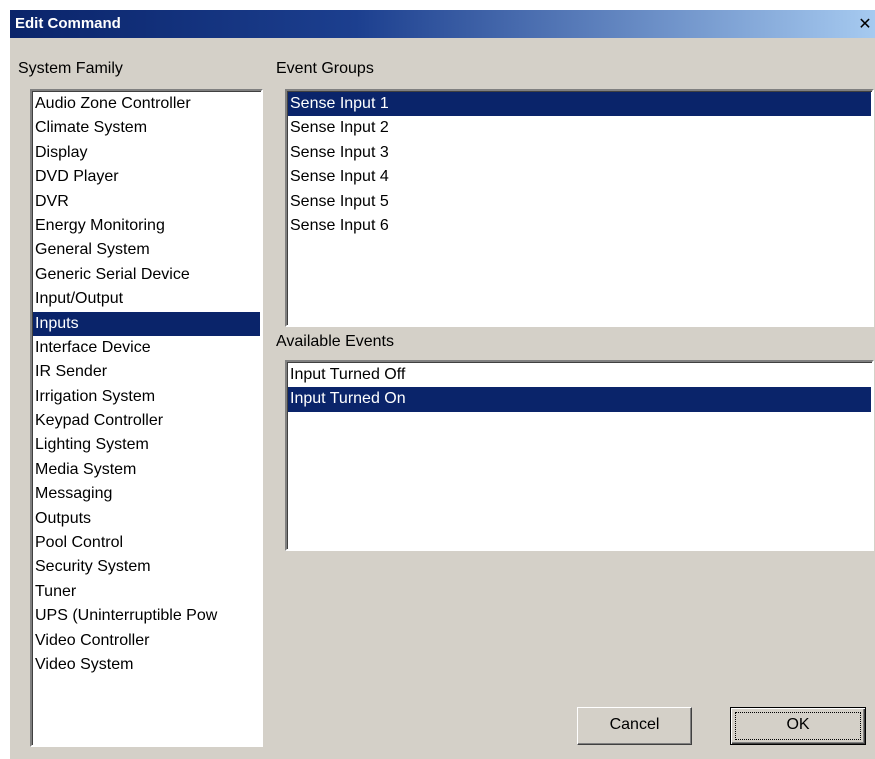 The width and height of the screenshot is (875, 759). What do you see at coordinates (146, 592) in the screenshot?
I see `system-family-item: Tuner` at bounding box center [146, 592].